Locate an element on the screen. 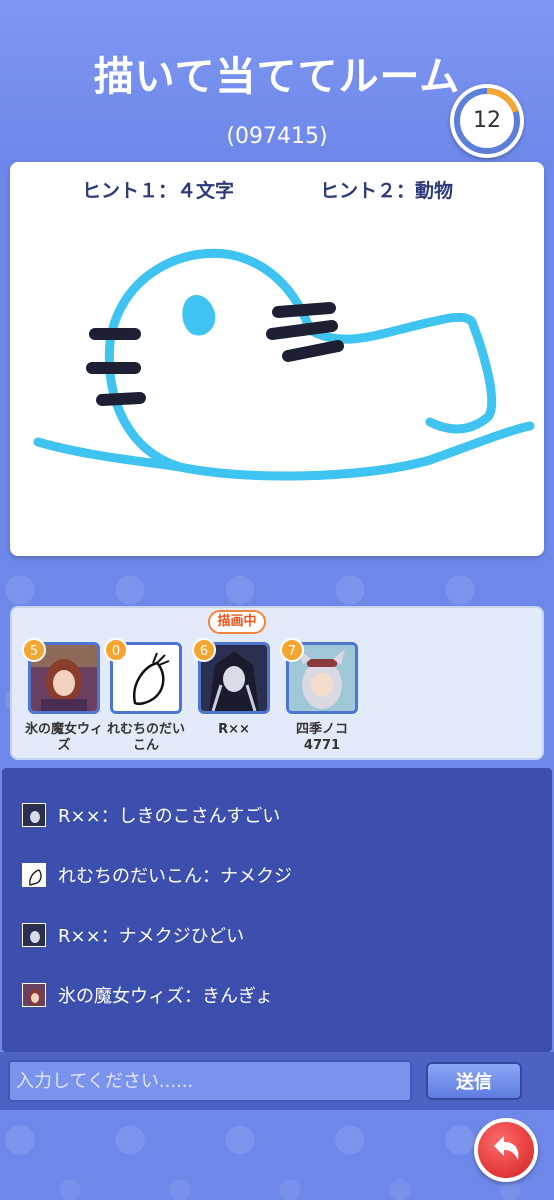  header: 描いて当ててルーム (097415) 12 is located at coordinates (277, 80).